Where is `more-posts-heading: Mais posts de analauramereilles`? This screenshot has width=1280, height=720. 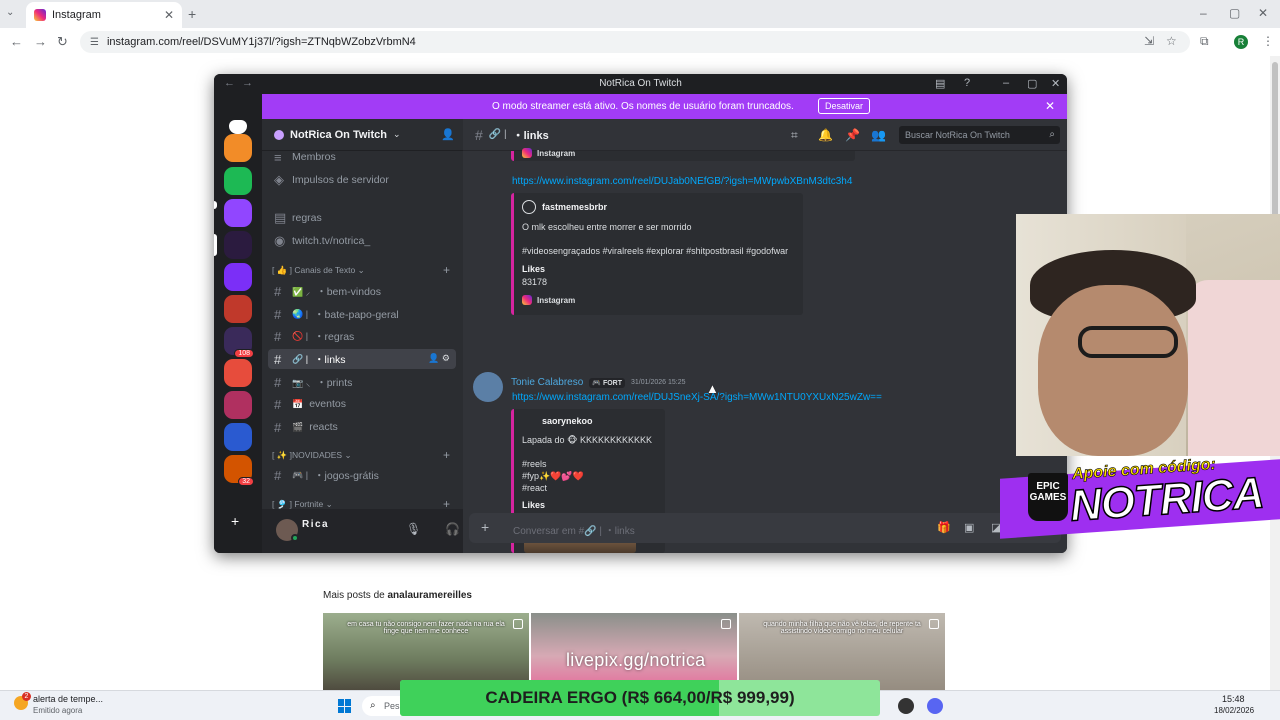
more-posts-heading: Mais posts de analauramereilles is located at coordinates (397, 595).